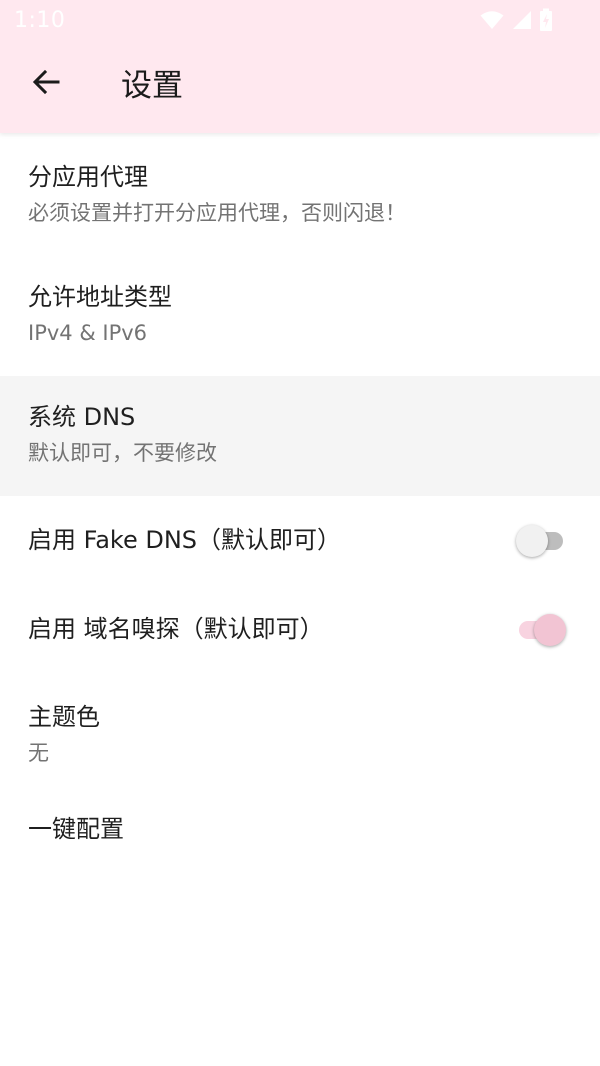 Image resolution: width=600 pixels, height=1066 pixels. I want to click on pref-summary: 无, so click(38, 753).